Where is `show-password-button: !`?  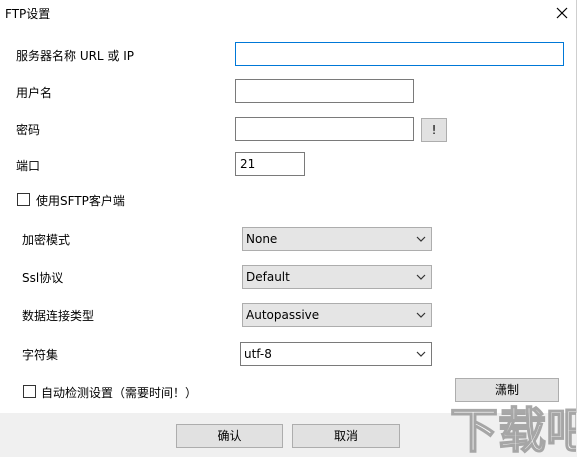 show-password-button: ! is located at coordinates (434, 130).